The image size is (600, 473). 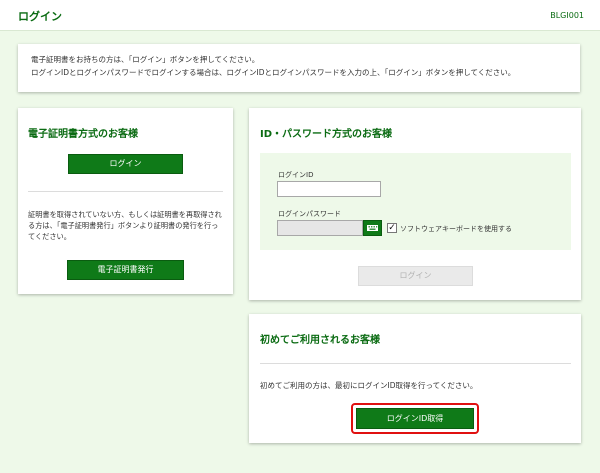 I want to click on notice-line-1: 電子証明書をお持ちの方は、「ログイン」ボタンを押してください。, so click(x=145, y=59).